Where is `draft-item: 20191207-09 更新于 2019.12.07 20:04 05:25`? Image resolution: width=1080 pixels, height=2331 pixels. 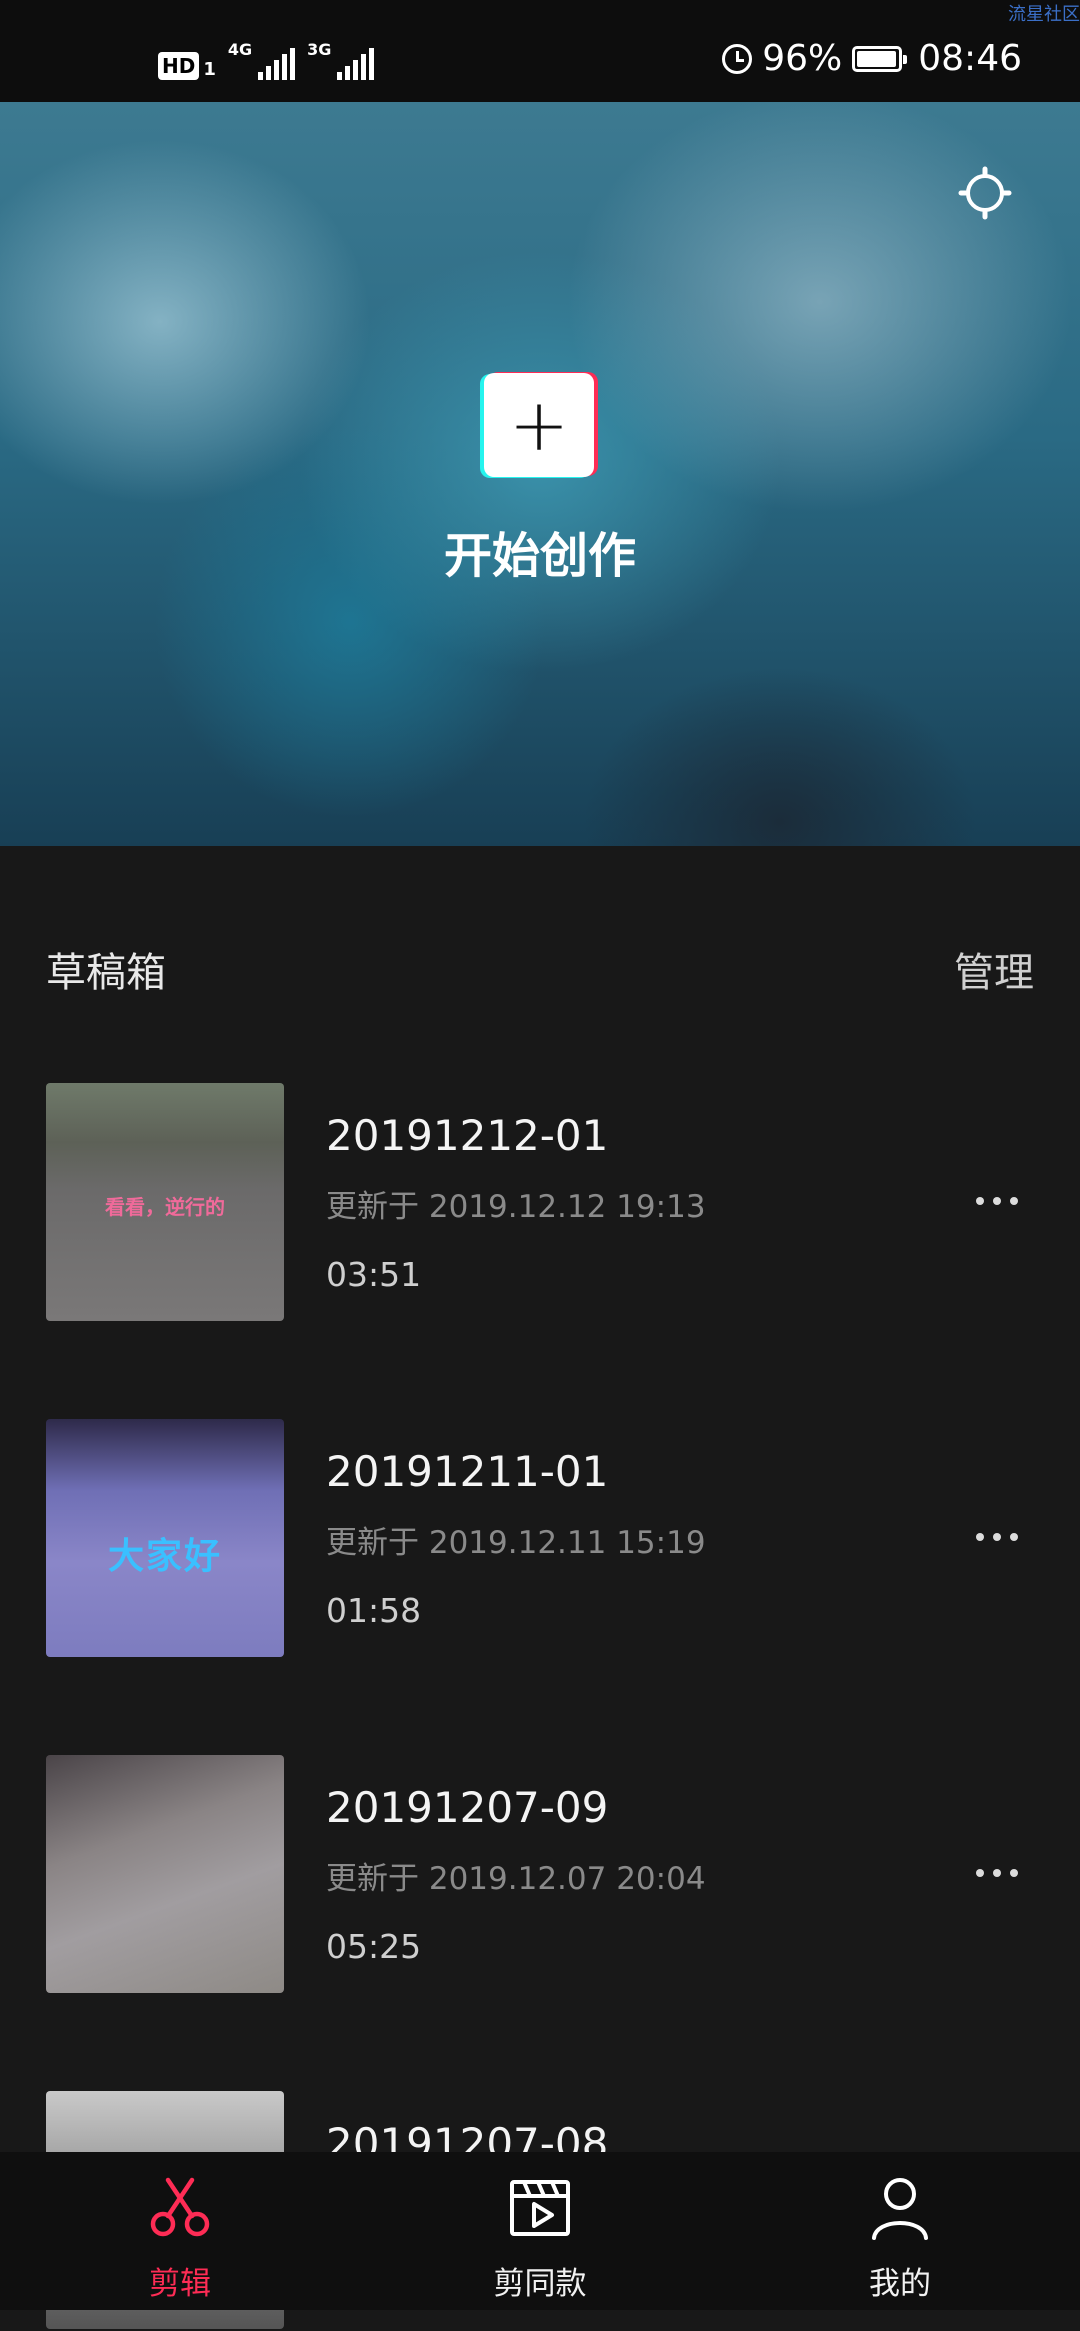
draft-item: 20191207-09 更新于 2019.12.07 20:04 05:25 is located at coordinates (540, 1875).